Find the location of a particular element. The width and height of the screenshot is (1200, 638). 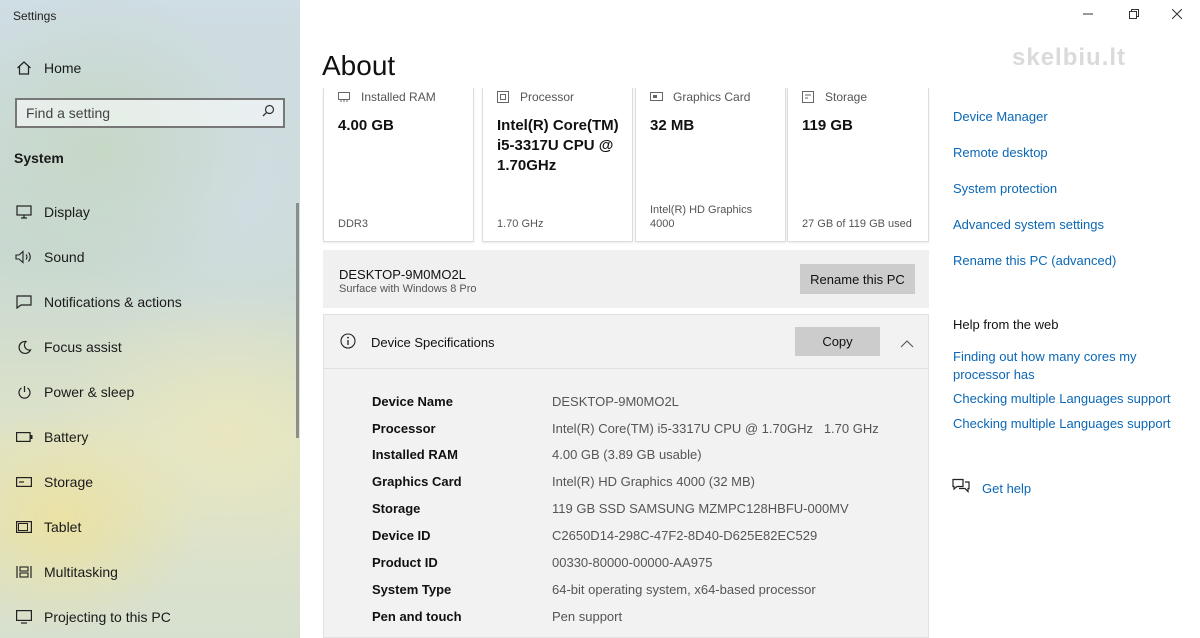

search-box is located at coordinates (150, 113).